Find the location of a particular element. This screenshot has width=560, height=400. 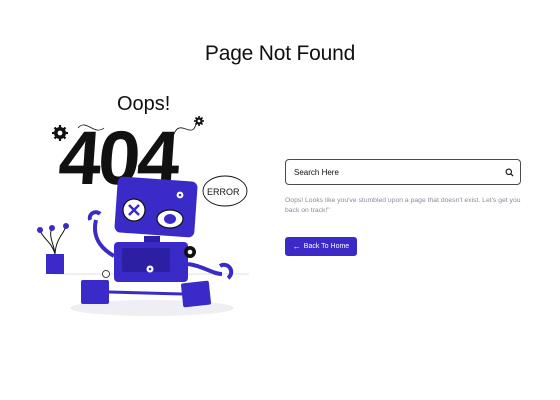

search-box is located at coordinates (403, 172).